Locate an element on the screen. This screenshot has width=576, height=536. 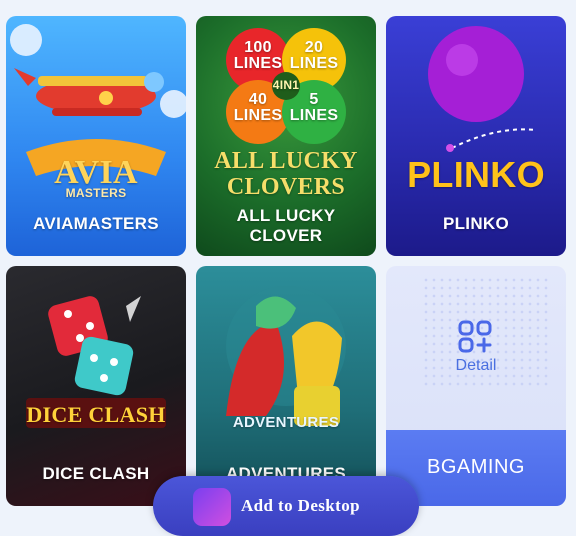
clover-logo-line1: ALL LUCKY is located at coordinates (286, 161).